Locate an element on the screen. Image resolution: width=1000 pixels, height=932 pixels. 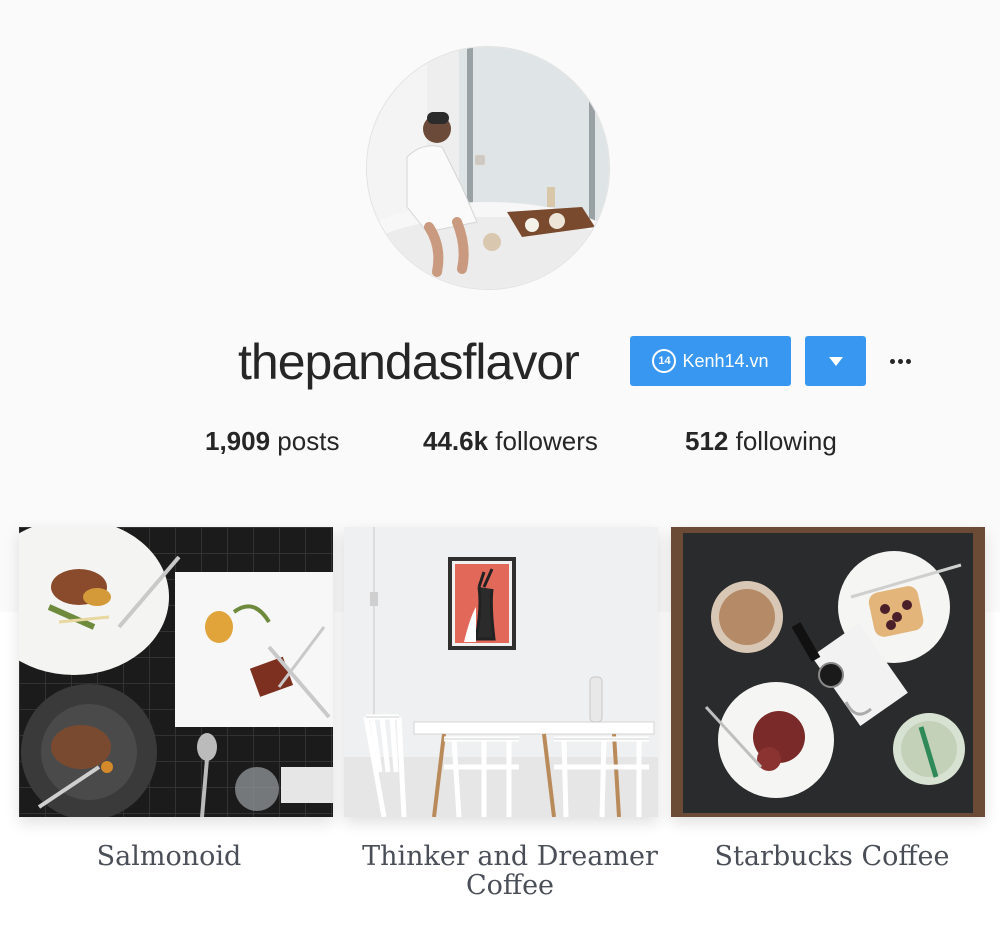
posts-label: posts is located at coordinates (305, 441).